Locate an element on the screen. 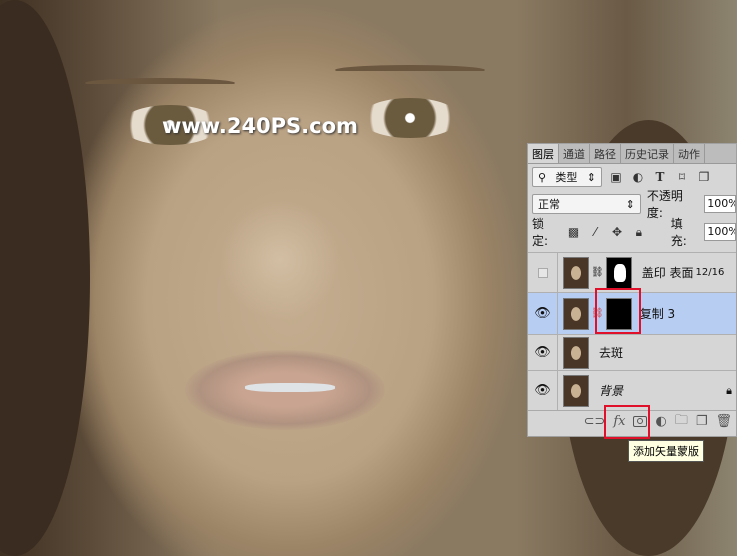  lock-icon: 🔒︎ is located at coordinates (729, 390).